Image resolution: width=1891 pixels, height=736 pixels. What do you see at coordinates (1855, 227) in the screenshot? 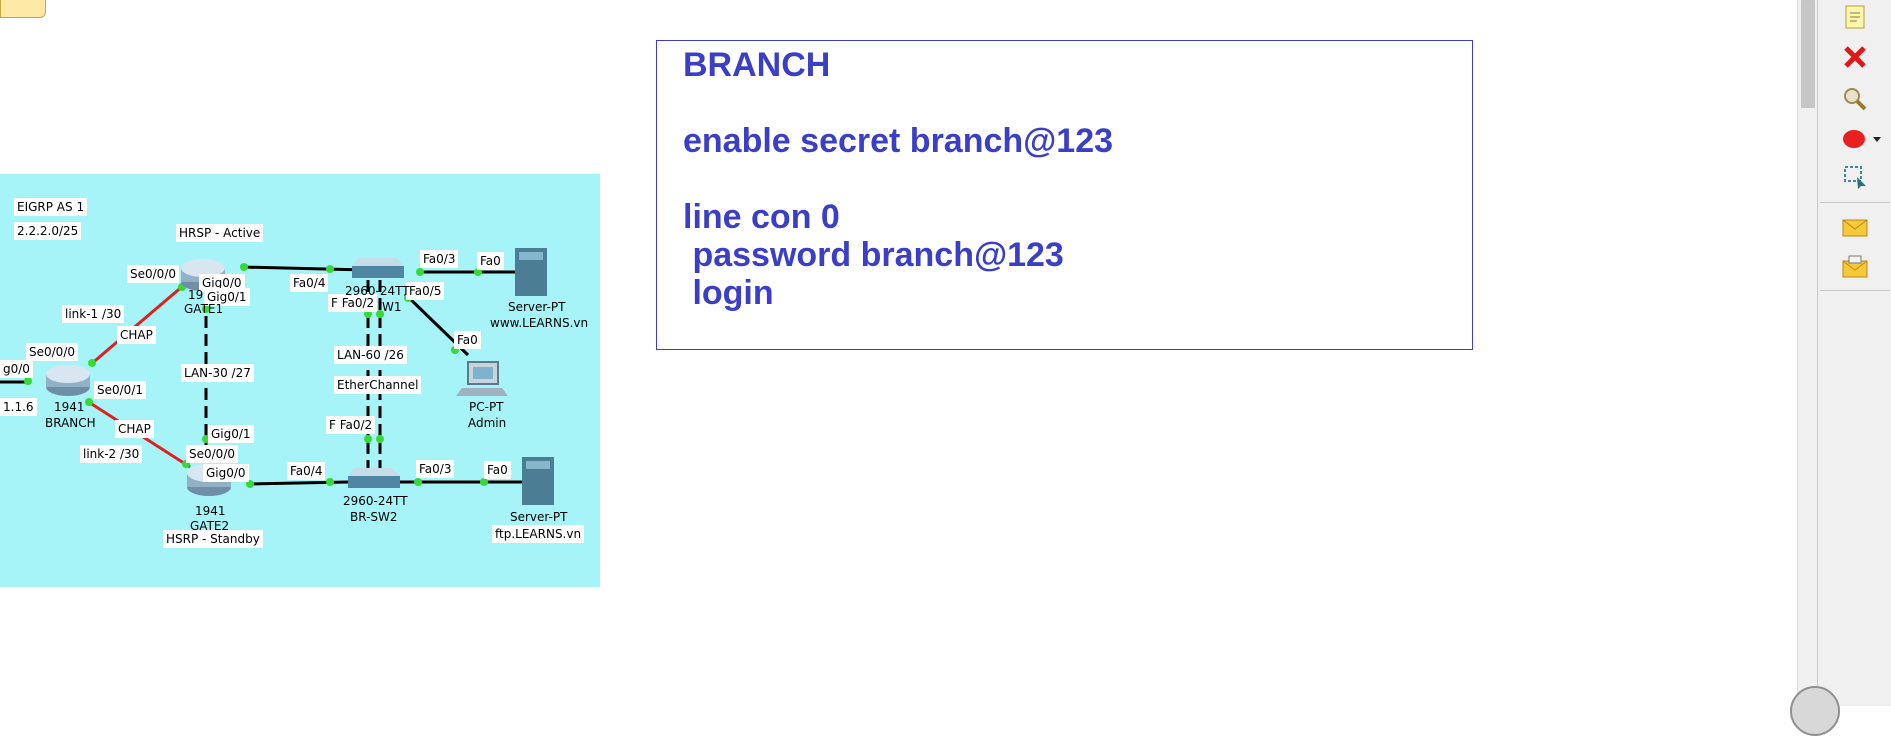
I see `simple-pdu-icon` at bounding box center [1855, 227].